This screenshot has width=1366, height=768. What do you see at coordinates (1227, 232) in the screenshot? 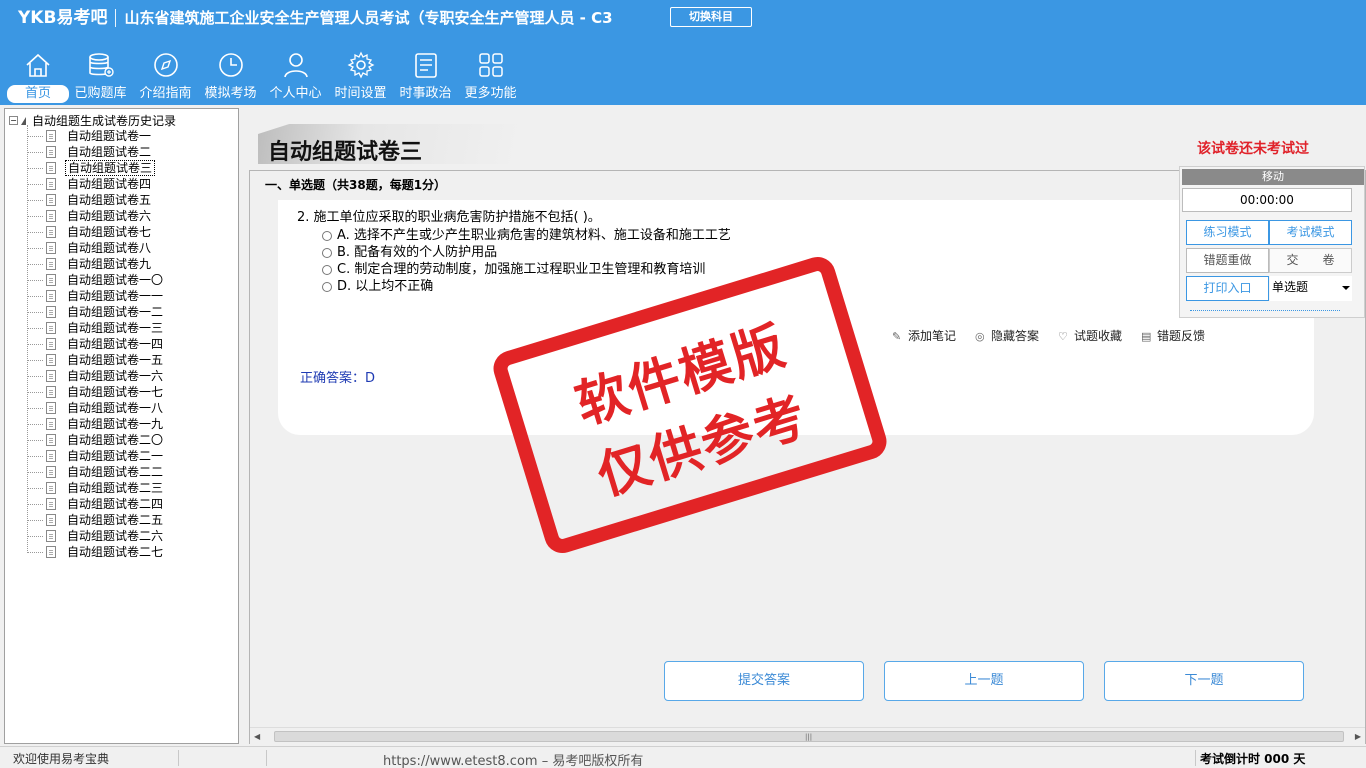
I see `practice-mode-button: 练习模式` at bounding box center [1227, 232].